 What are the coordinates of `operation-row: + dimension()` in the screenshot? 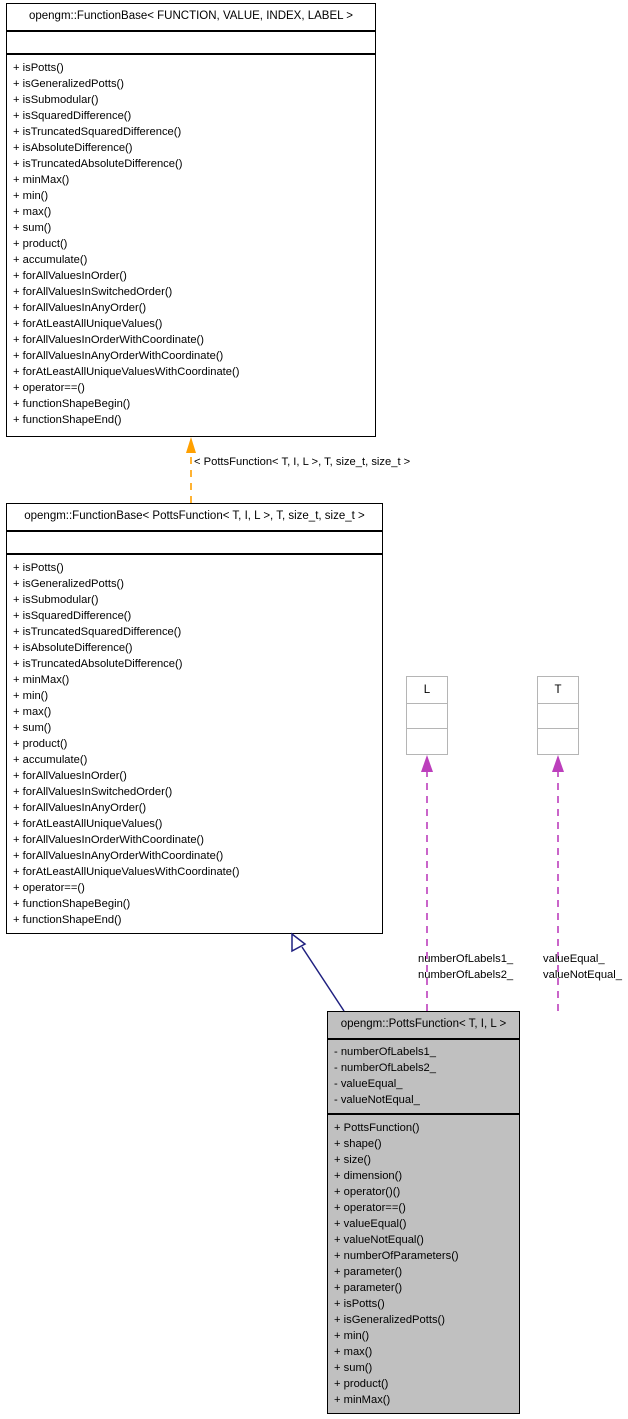 It's located at (368, 1176).